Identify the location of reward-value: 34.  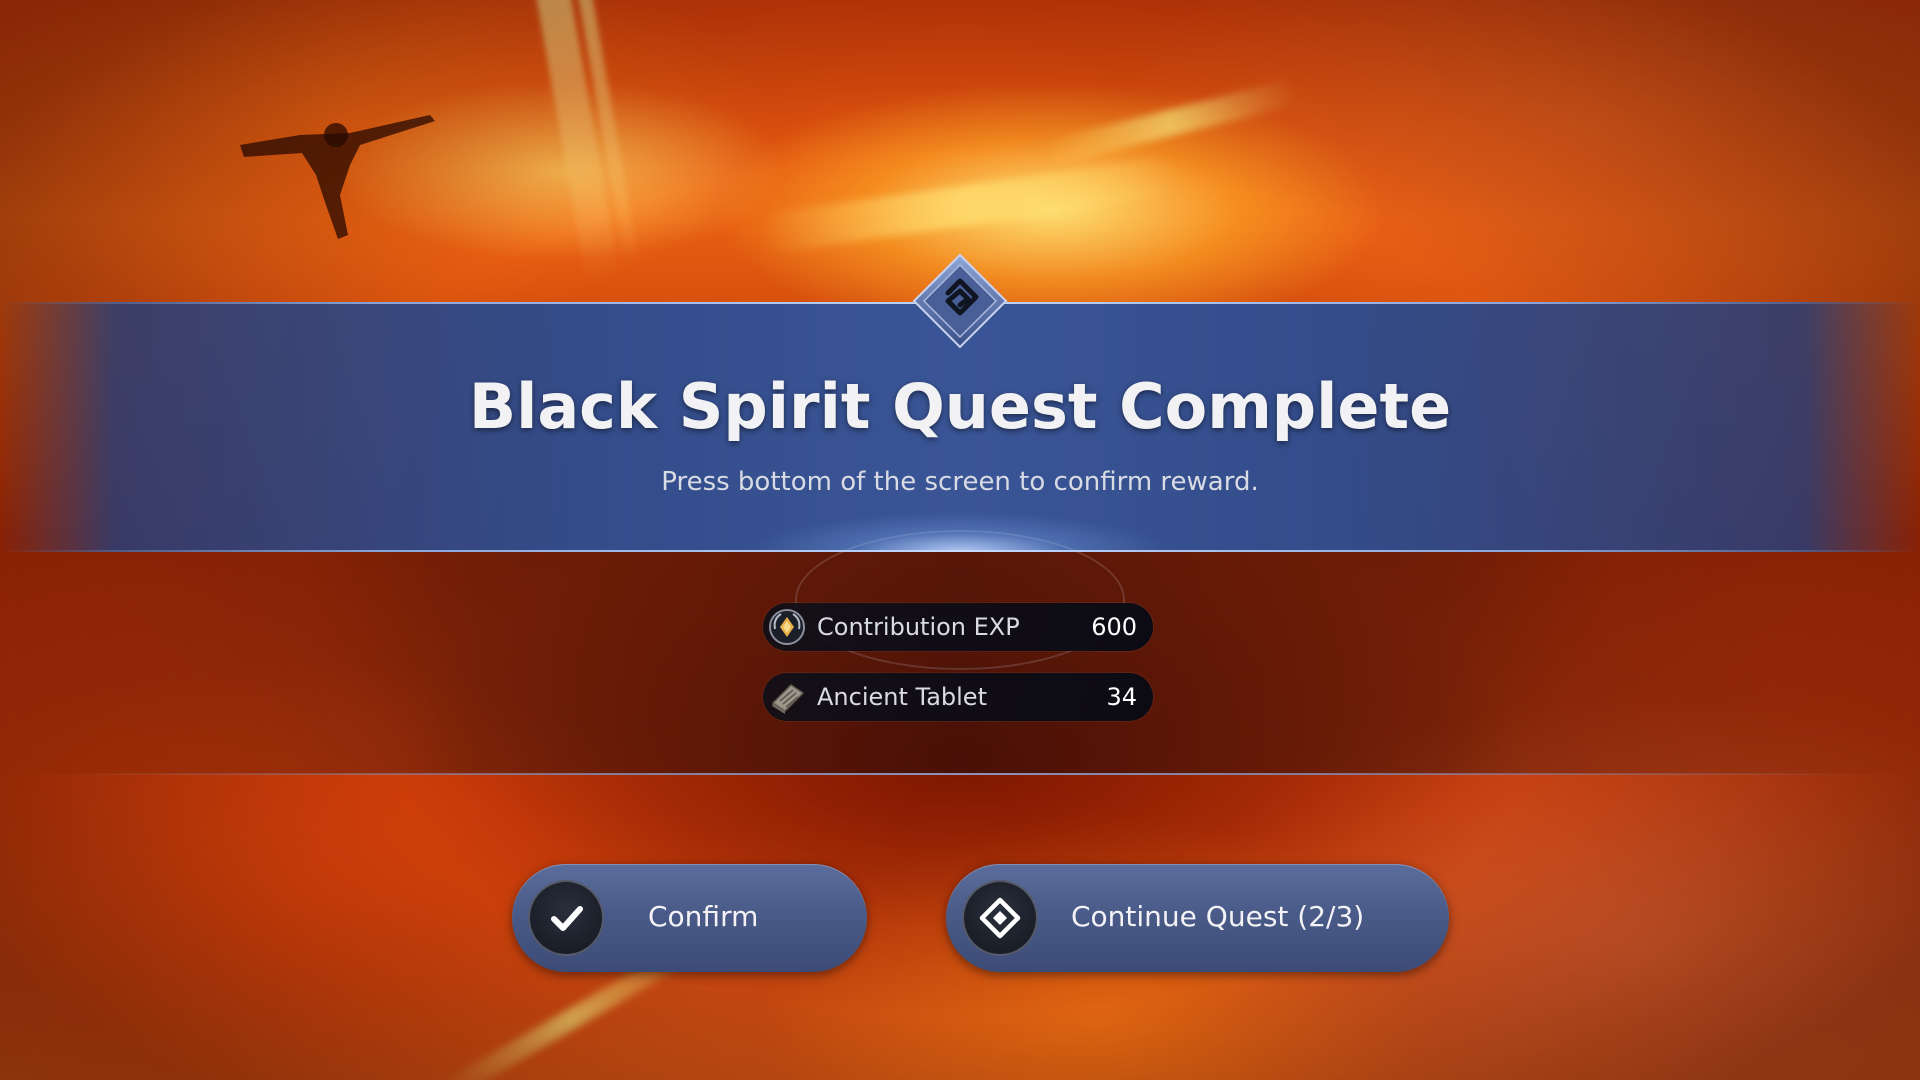
(1121, 697).